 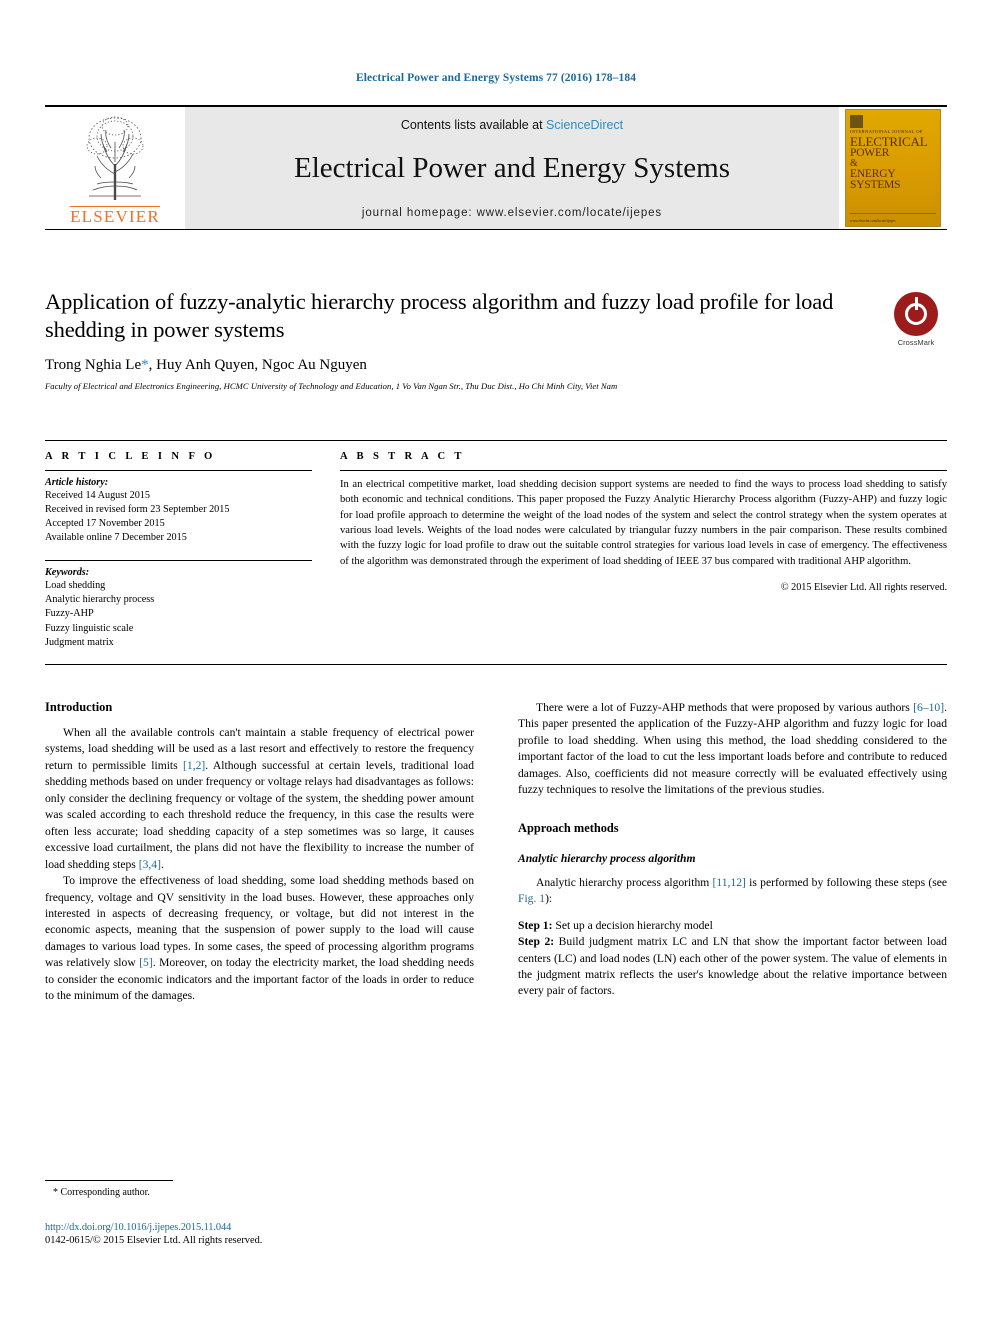 I want to click on cover-divider, so click(x=893, y=213).